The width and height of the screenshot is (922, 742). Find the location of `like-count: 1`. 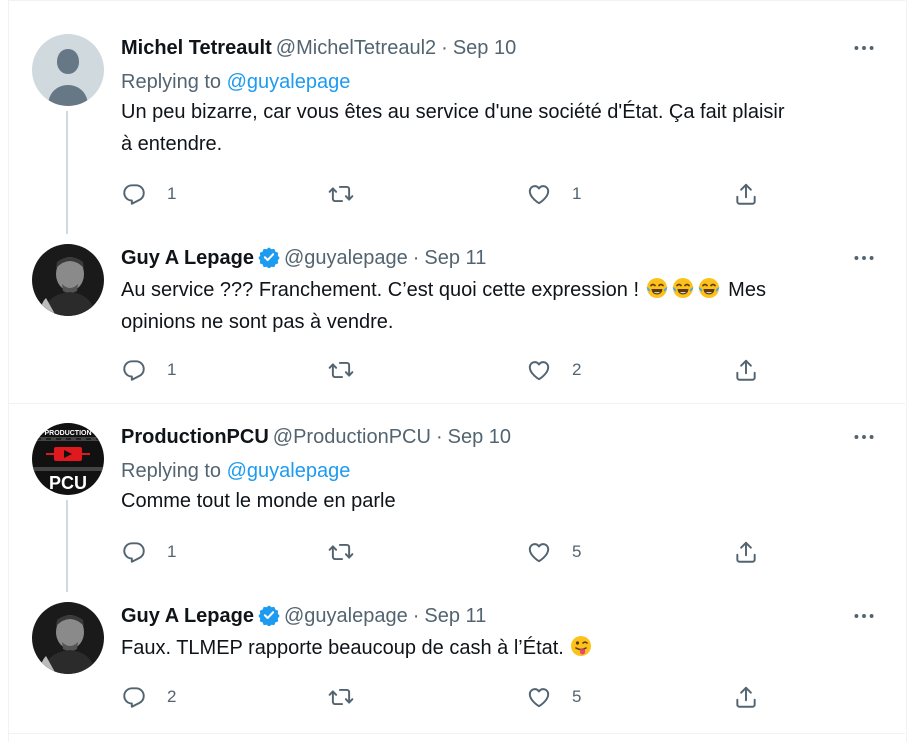

like-count: 1 is located at coordinates (577, 193).